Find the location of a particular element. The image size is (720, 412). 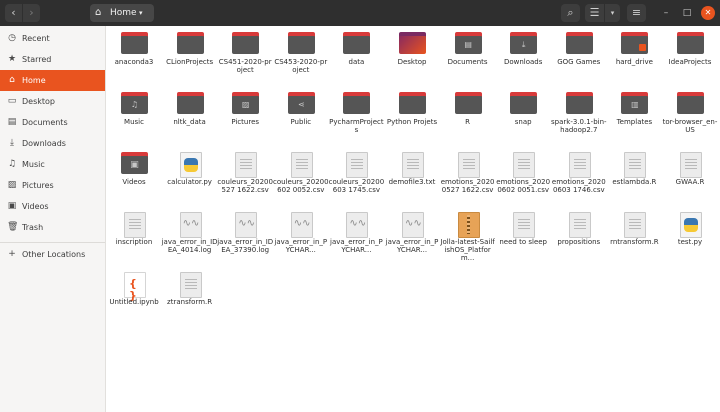

sidebar-item-recent: ◷ Recent is located at coordinates (52, 38).